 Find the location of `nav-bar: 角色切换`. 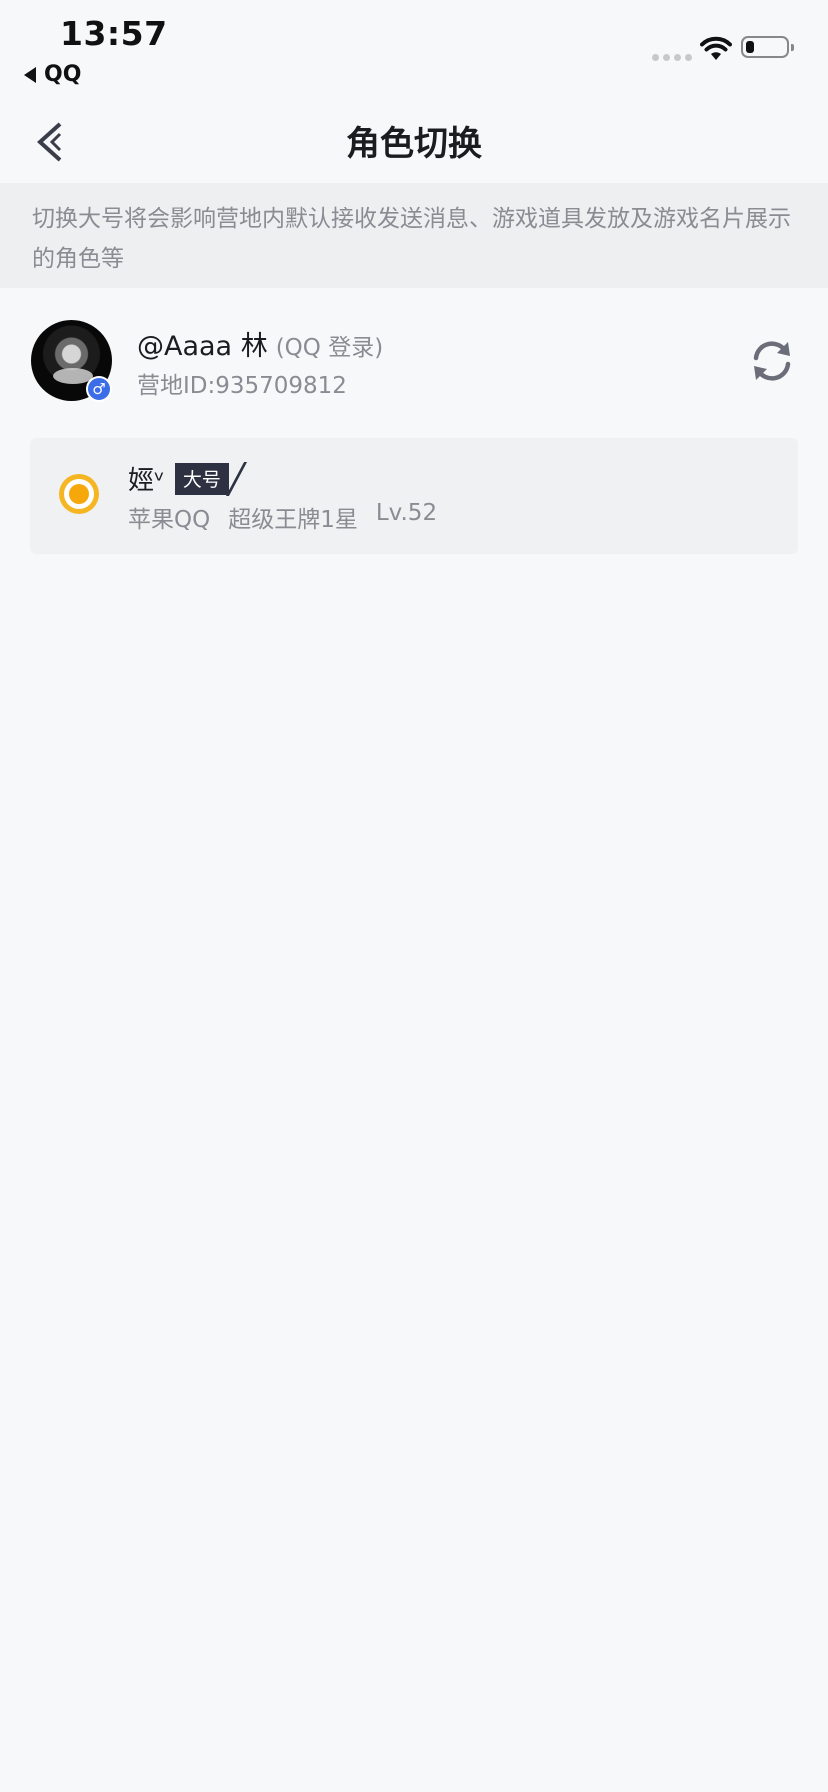

nav-bar: 角色切换 is located at coordinates (414, 141).